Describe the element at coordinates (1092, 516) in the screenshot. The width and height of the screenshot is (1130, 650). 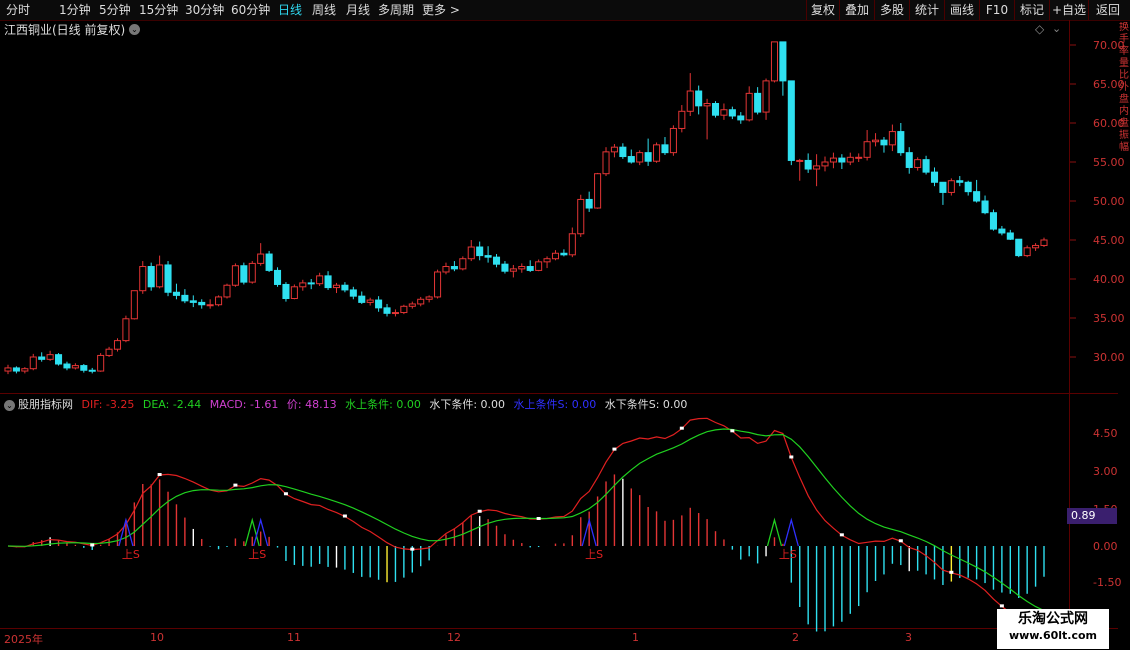
I see `current-value-badge: 0.89` at that location.